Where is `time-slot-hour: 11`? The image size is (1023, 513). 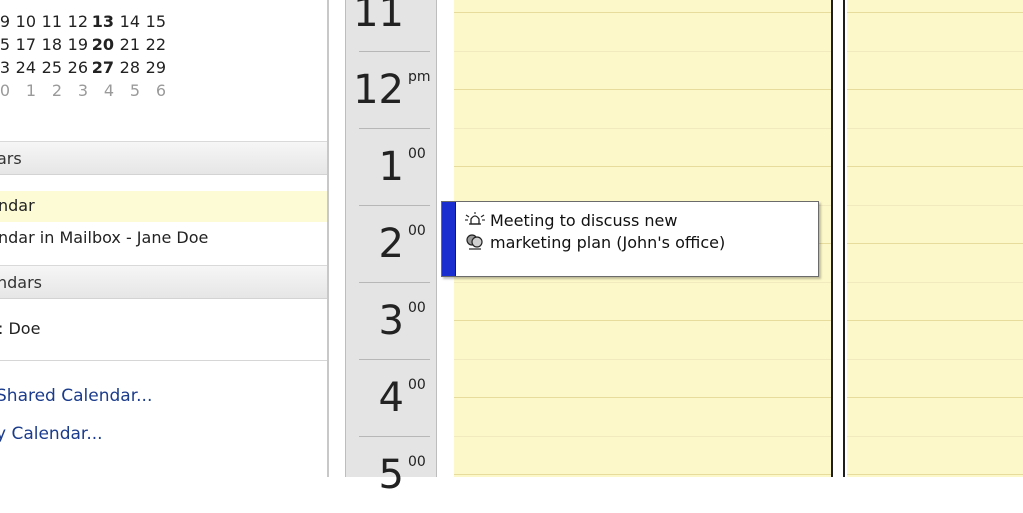
time-slot-hour: 11 is located at coordinates (378, 18).